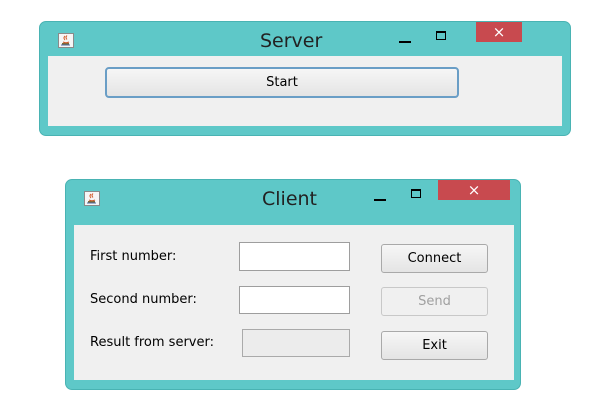  I want to click on client-titlebar: Client ×, so click(293, 197).